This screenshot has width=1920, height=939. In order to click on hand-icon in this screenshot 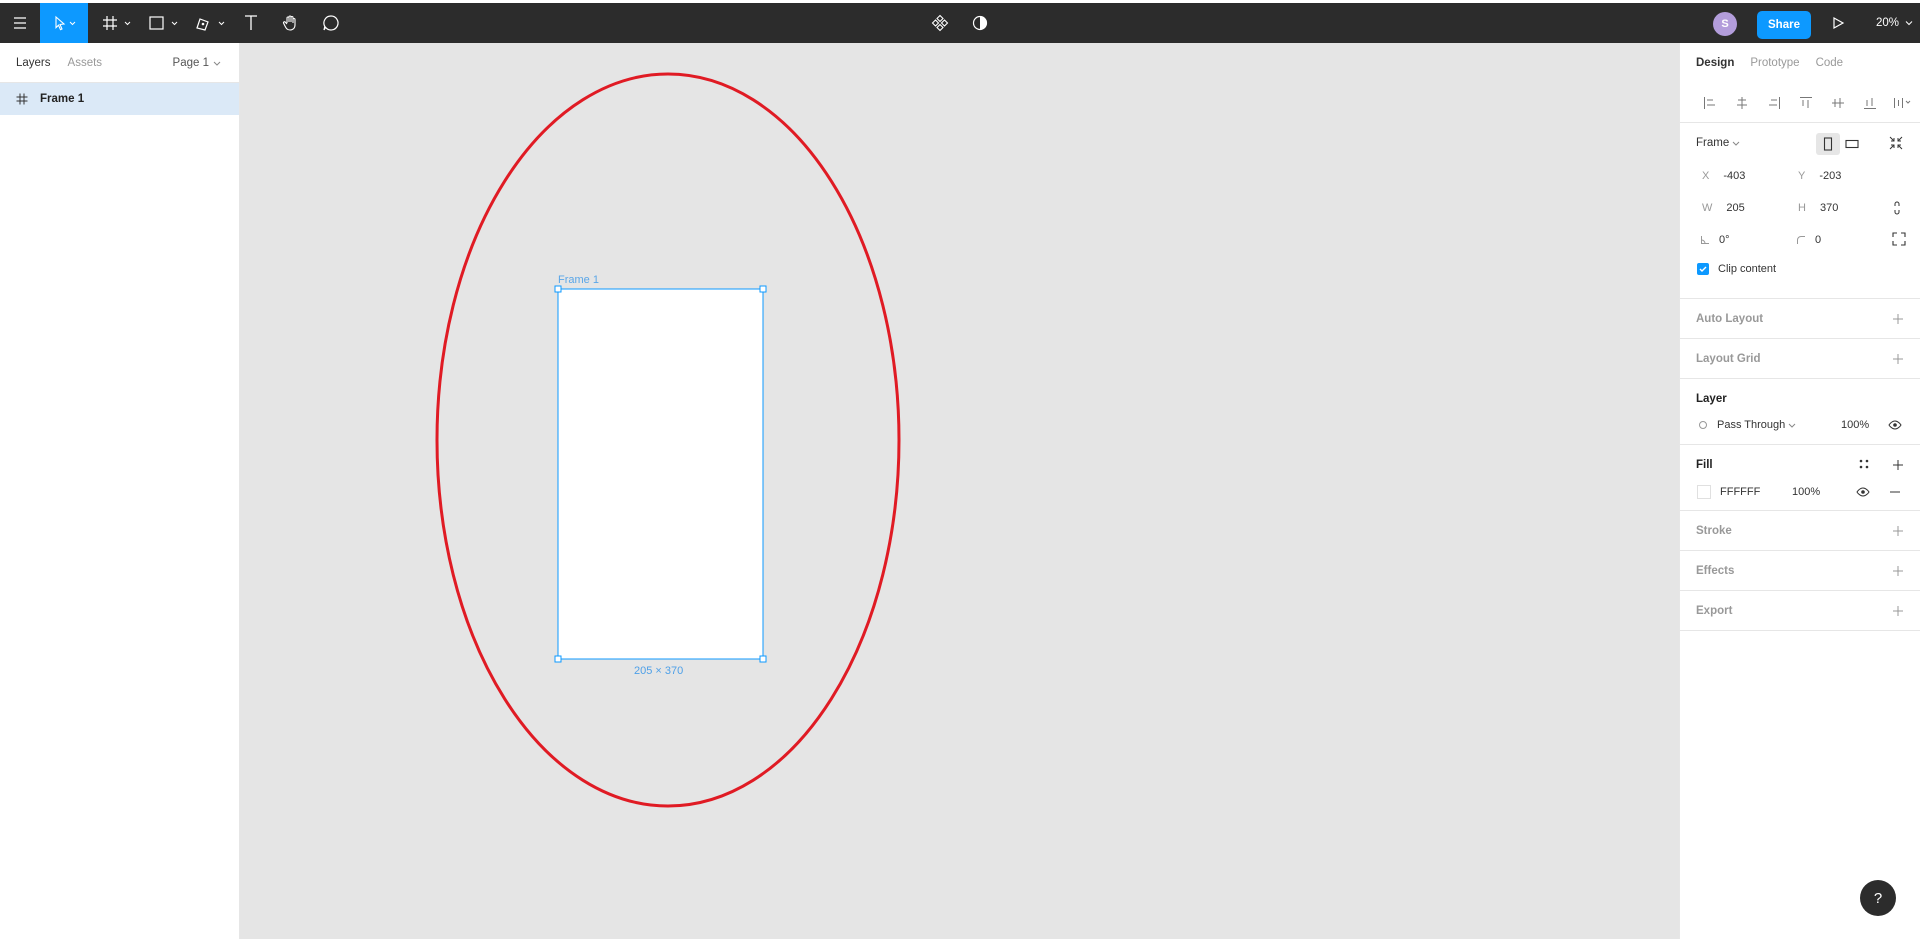, I will do `click(289, 23)`.